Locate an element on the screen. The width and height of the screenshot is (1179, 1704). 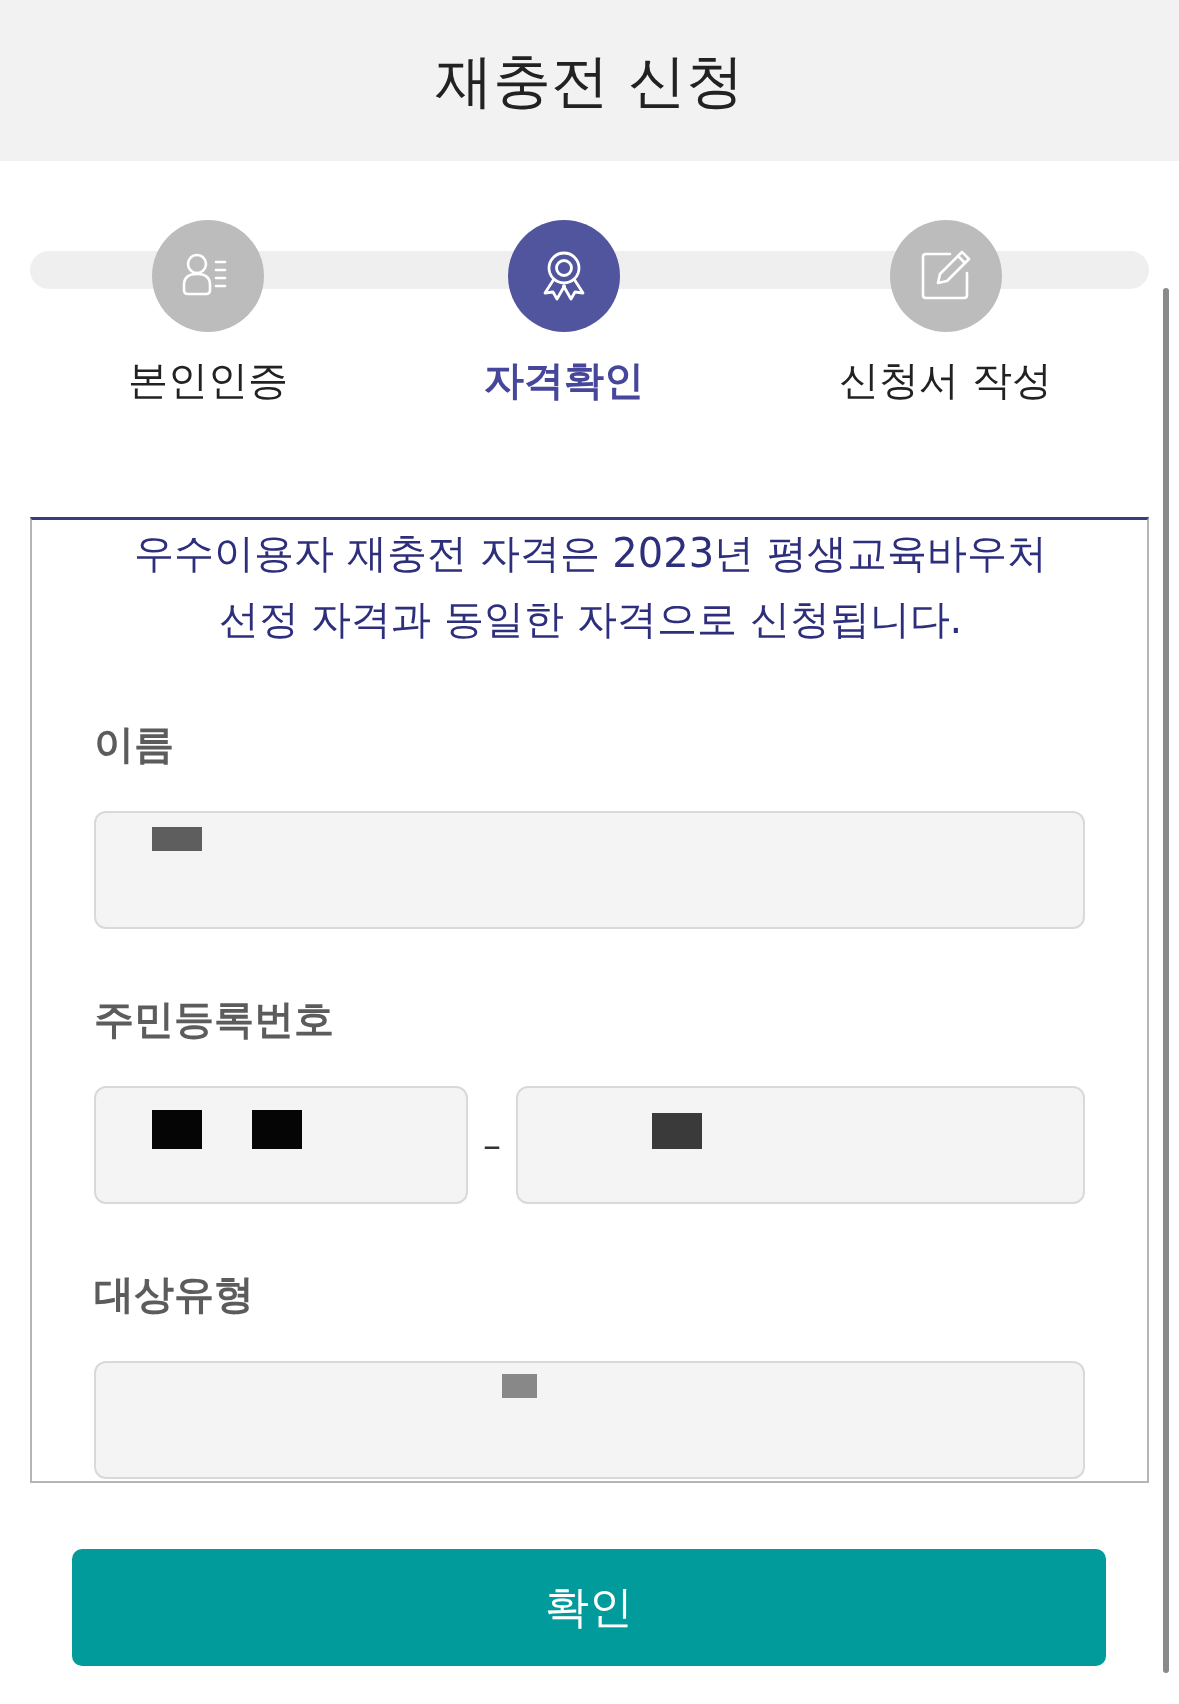
step-label: 본인인증 is located at coordinates (208, 380).